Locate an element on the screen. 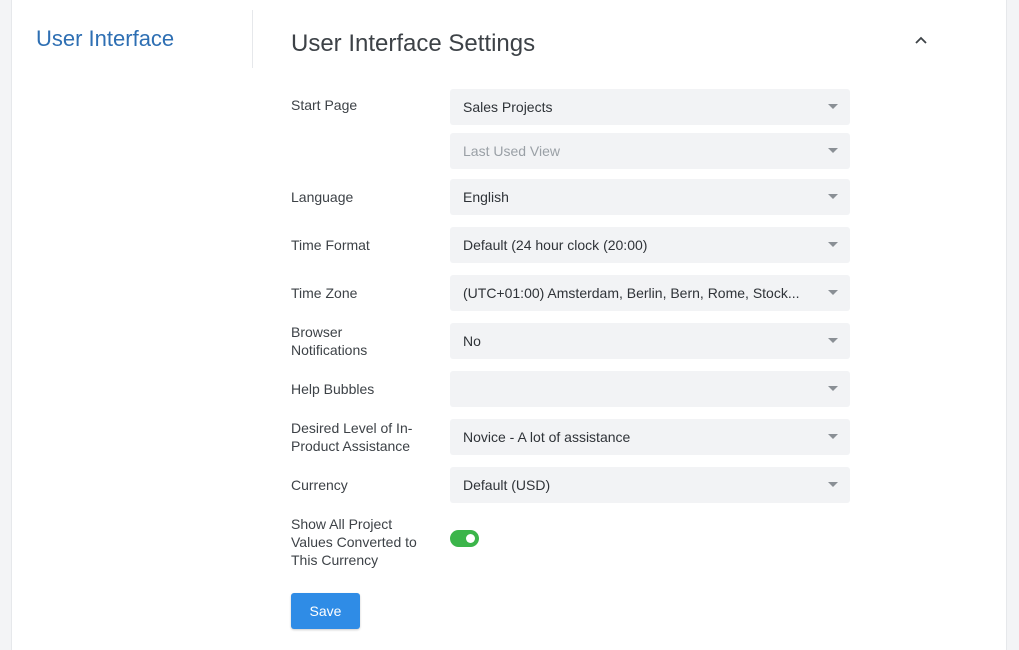 The image size is (1019, 650). time-zone-label: Time Zone is located at coordinates (324, 293).